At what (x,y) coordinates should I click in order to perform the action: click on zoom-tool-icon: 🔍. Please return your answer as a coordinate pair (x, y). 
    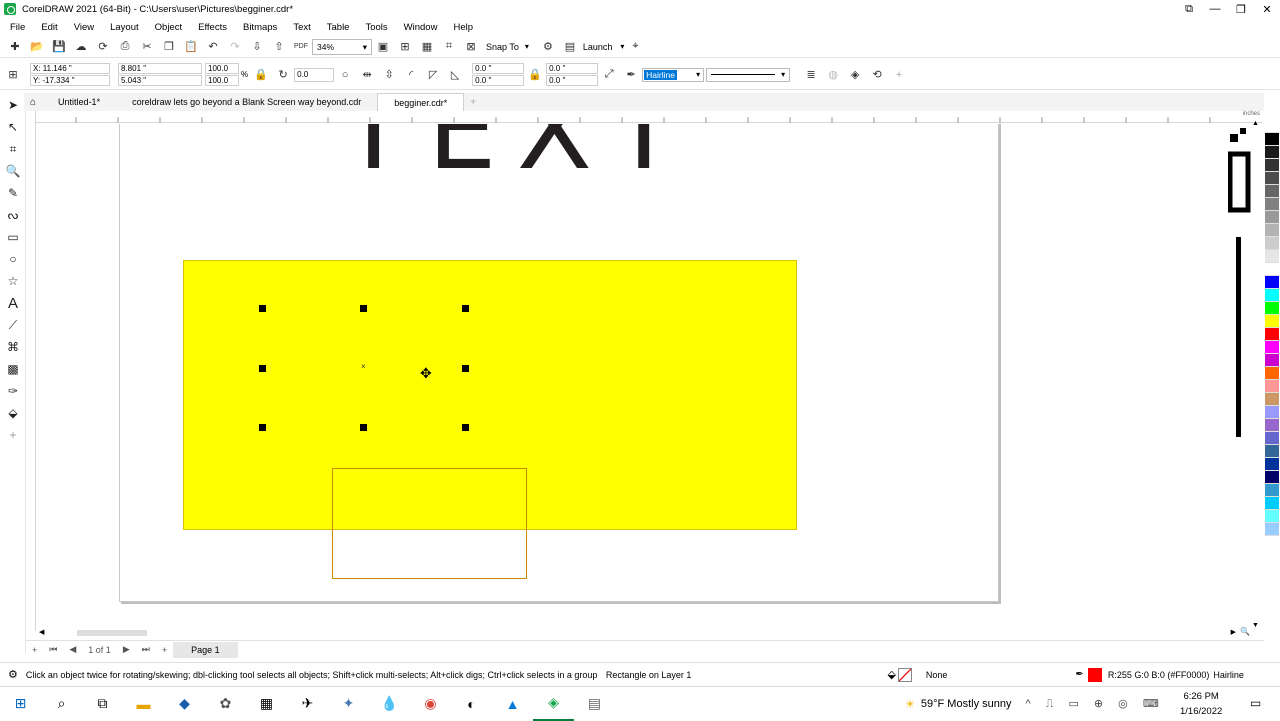
    Looking at the image, I should click on (13, 171).